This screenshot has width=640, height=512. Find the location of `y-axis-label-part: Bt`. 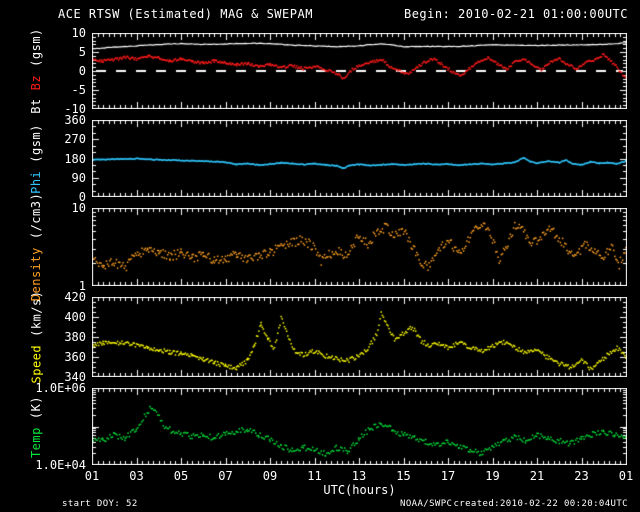

y-axis-label-part: Bt is located at coordinates (36, 106).